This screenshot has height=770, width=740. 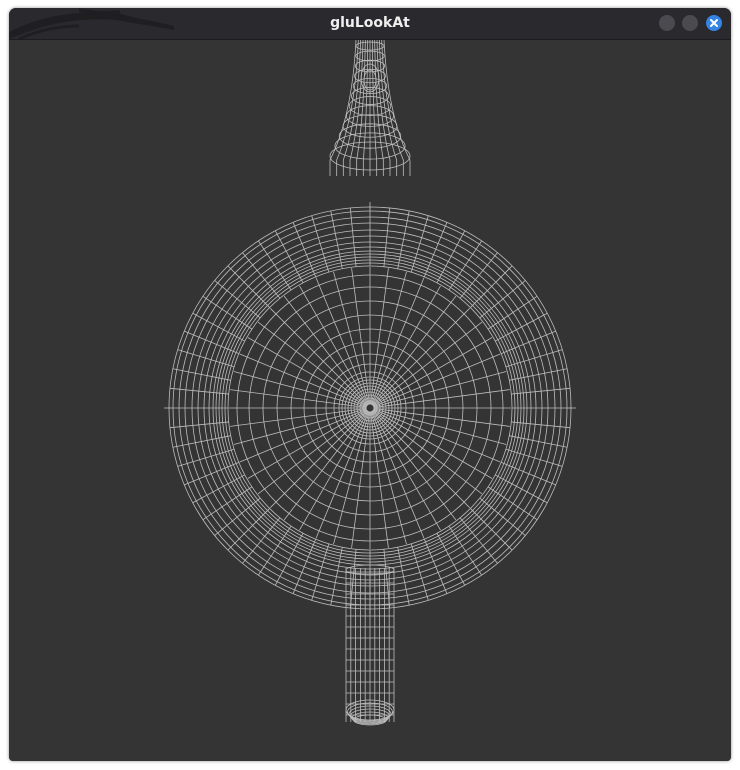 What do you see at coordinates (370, 108) in the screenshot?
I see `teapot-spout` at bounding box center [370, 108].